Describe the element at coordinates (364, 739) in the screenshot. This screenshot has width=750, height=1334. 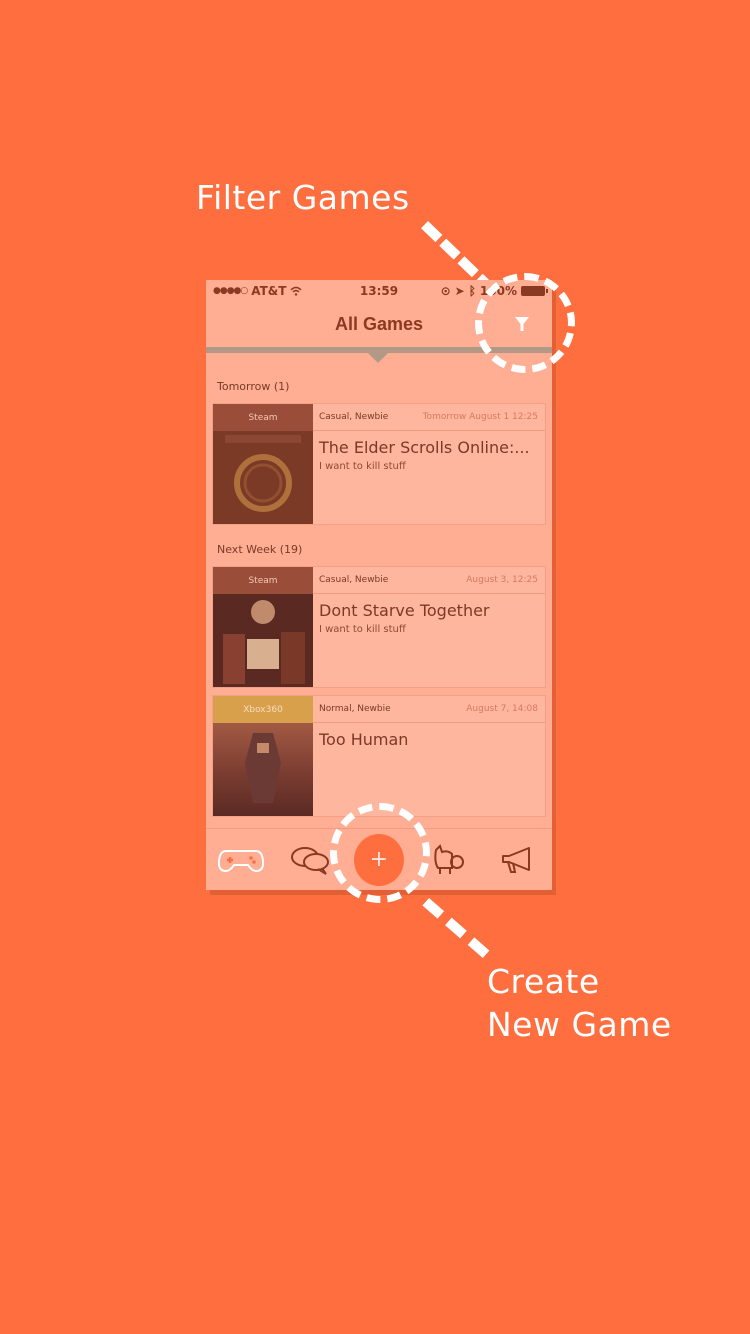
I see `game-title: Too Human` at that location.